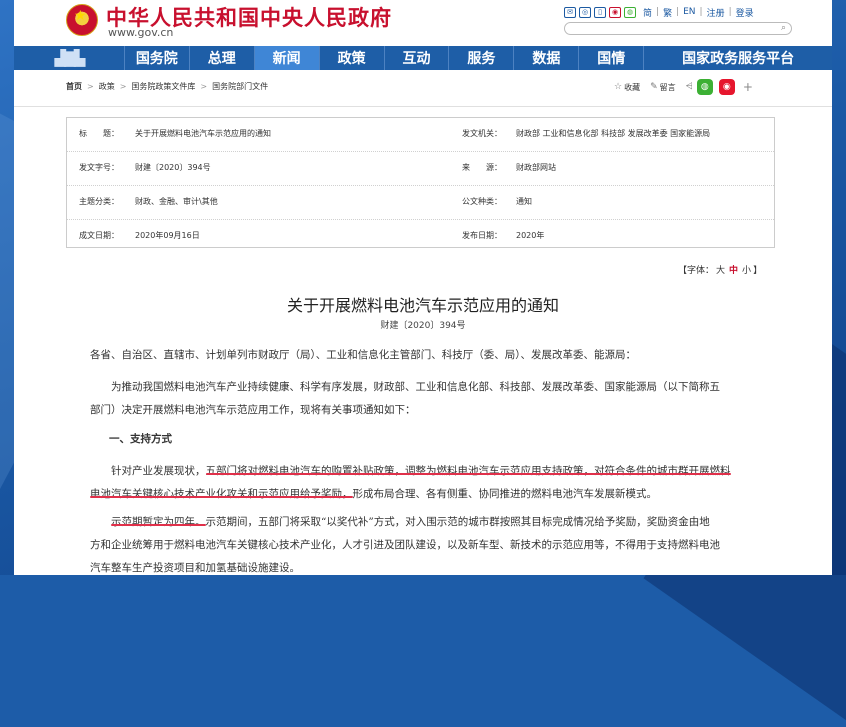 This screenshot has width=846, height=727. I want to click on register-link: 注册, so click(716, 12).